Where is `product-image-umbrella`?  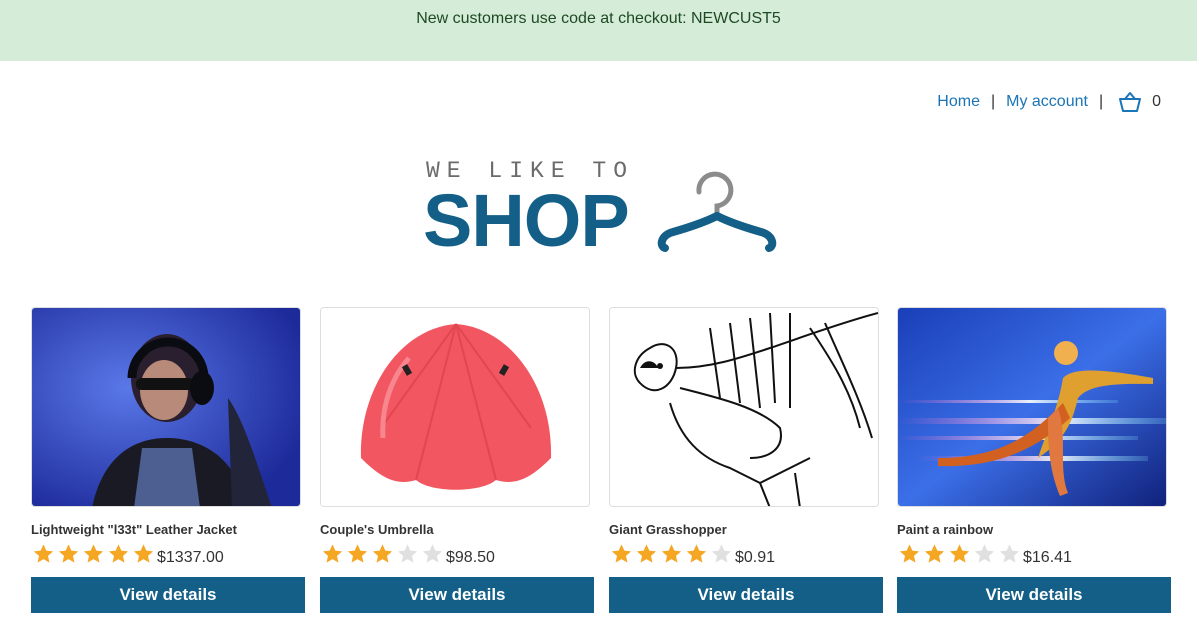
product-image-umbrella is located at coordinates (455, 407).